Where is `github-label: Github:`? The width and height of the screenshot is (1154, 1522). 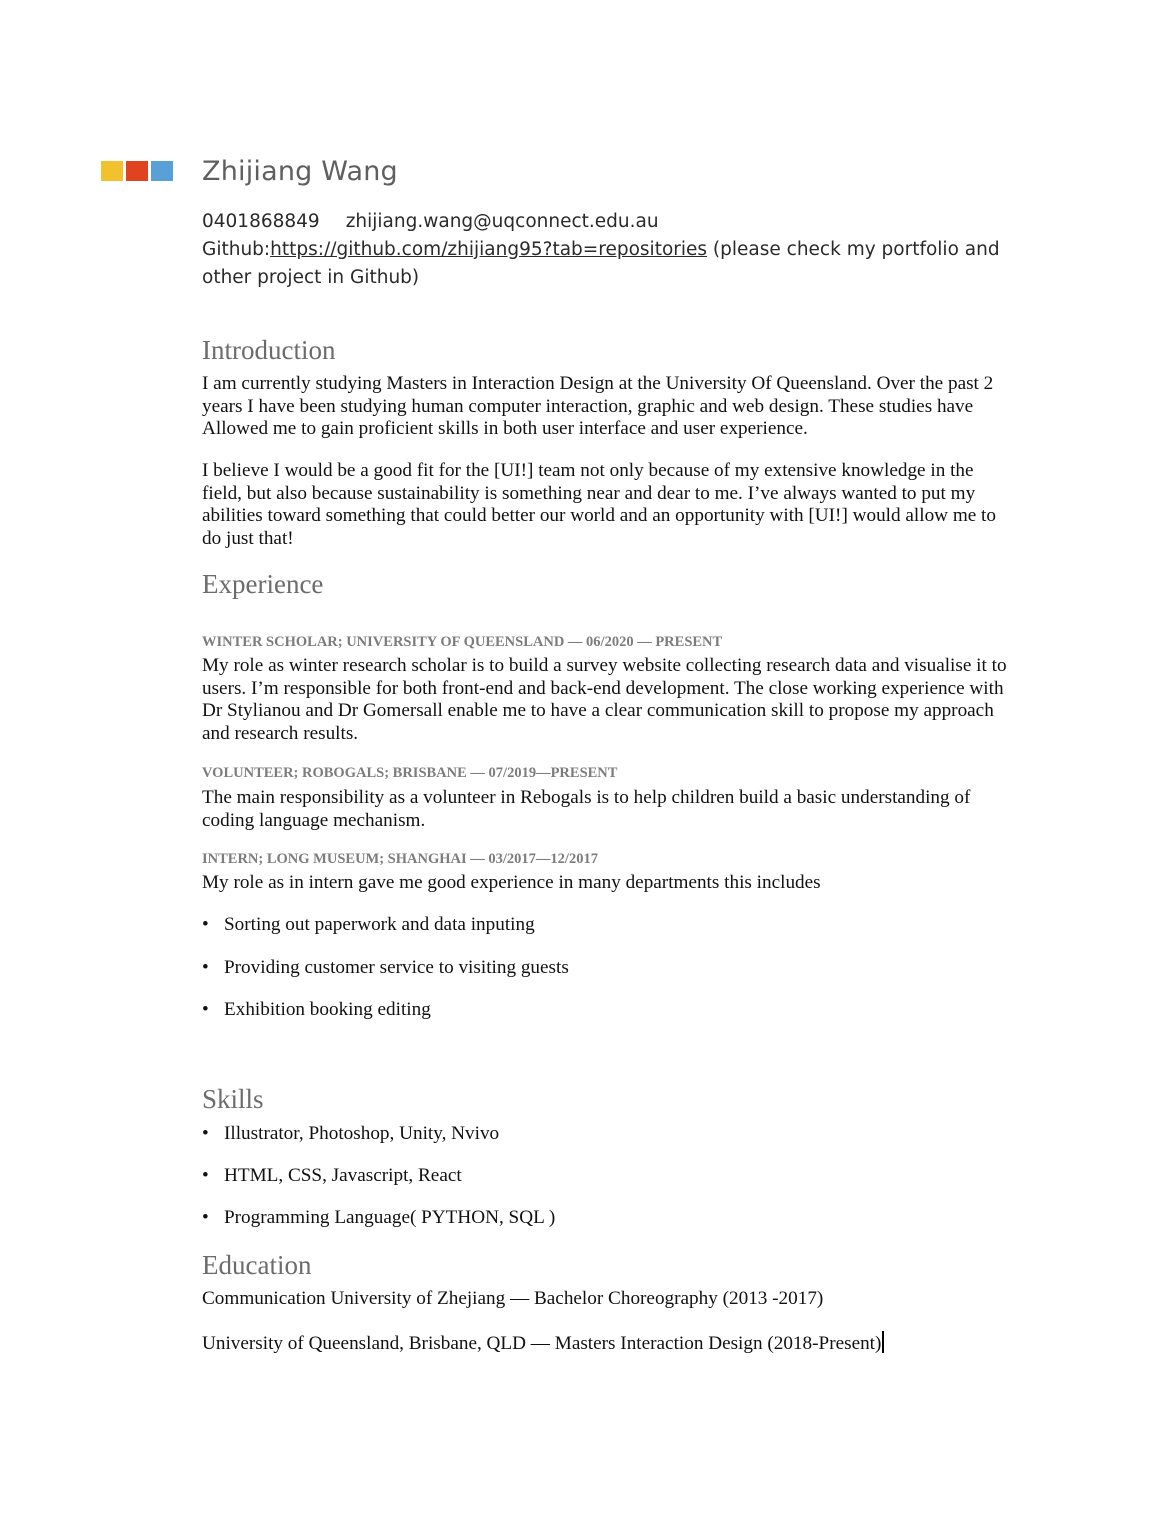
github-label: Github: is located at coordinates (236, 249).